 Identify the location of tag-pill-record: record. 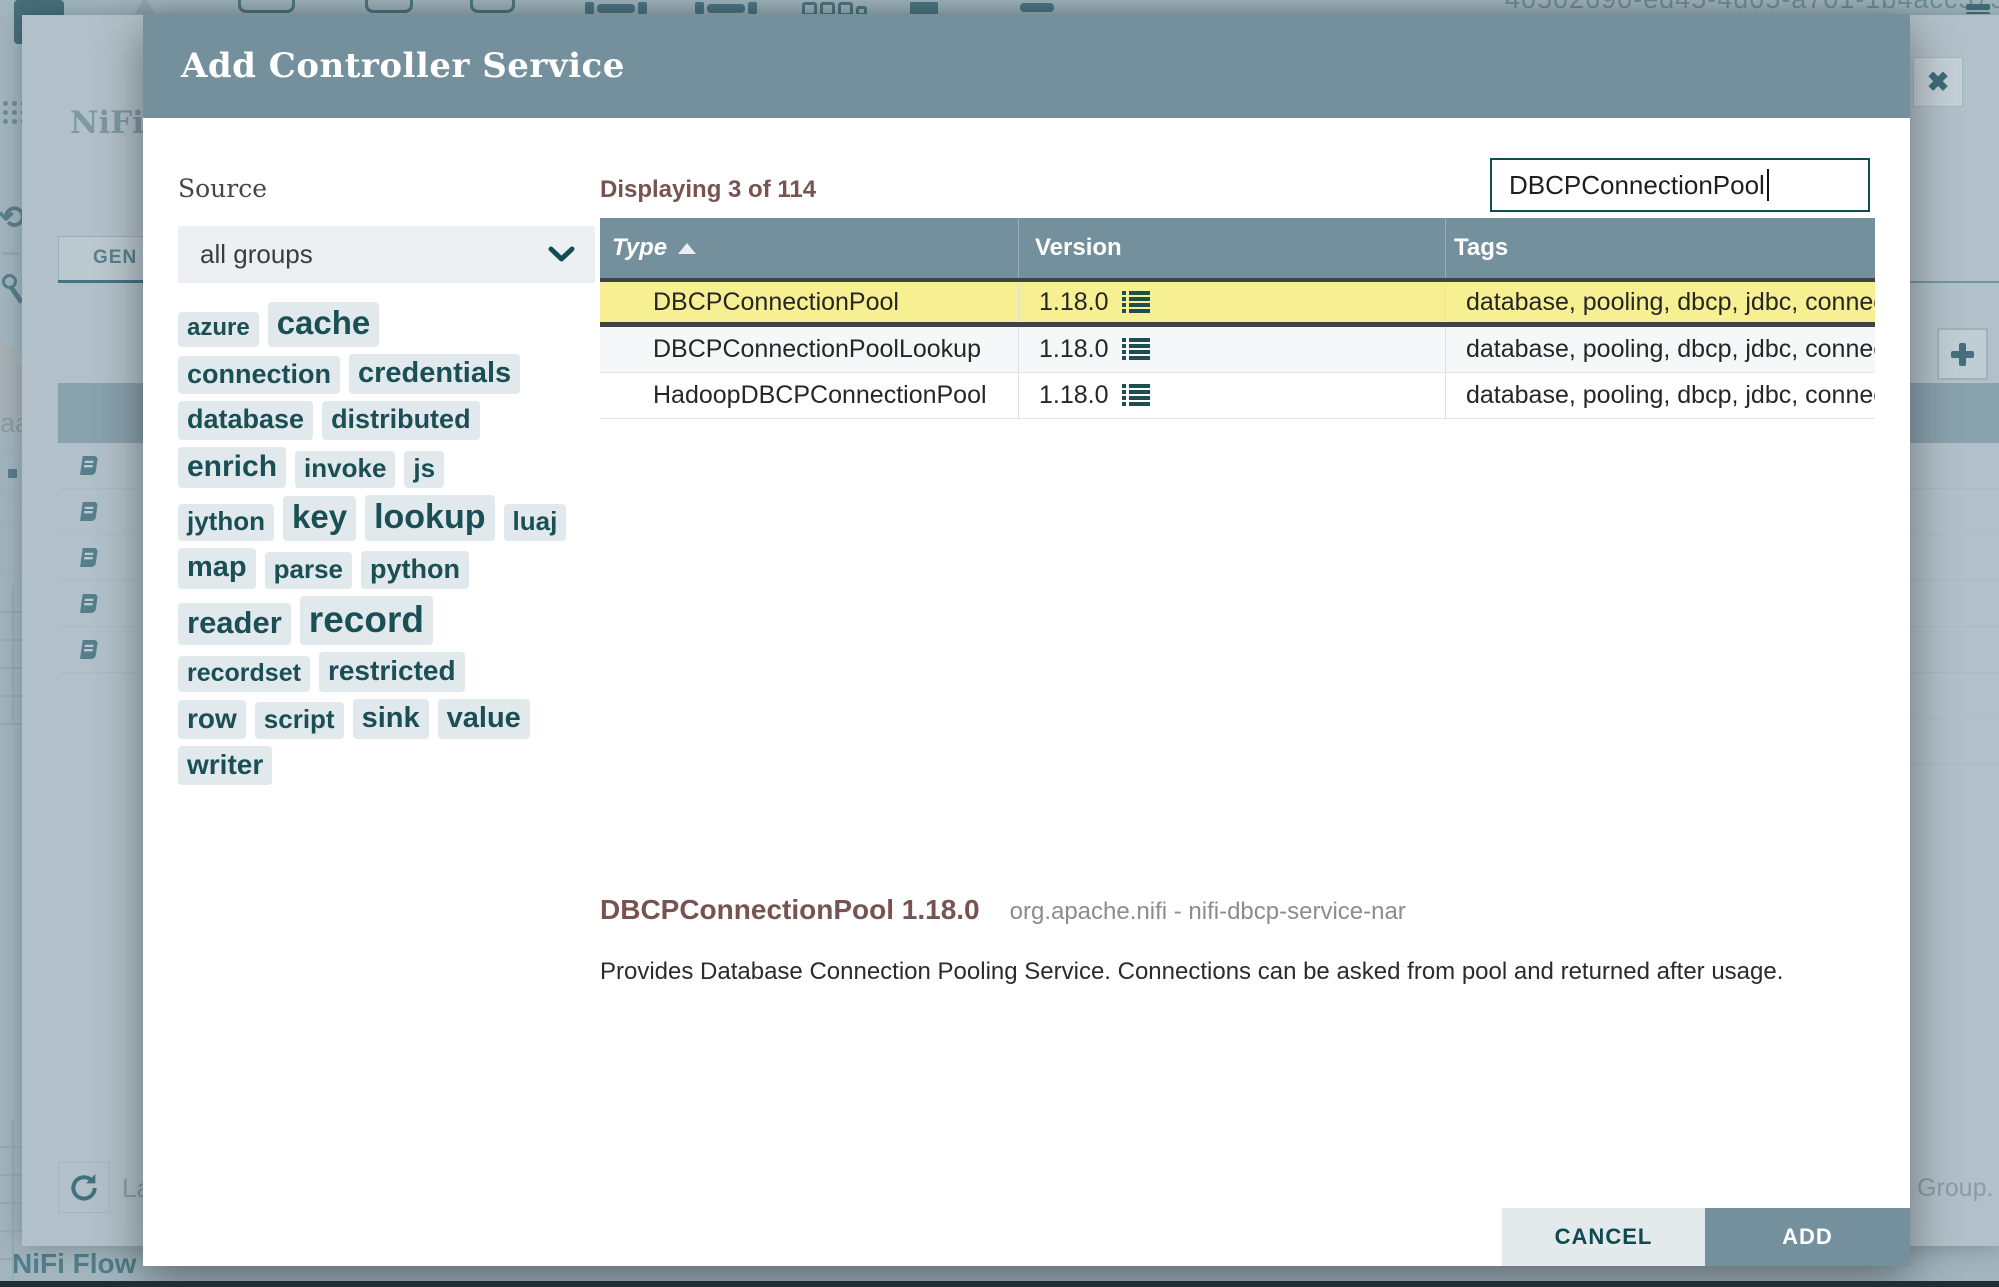
(366, 620).